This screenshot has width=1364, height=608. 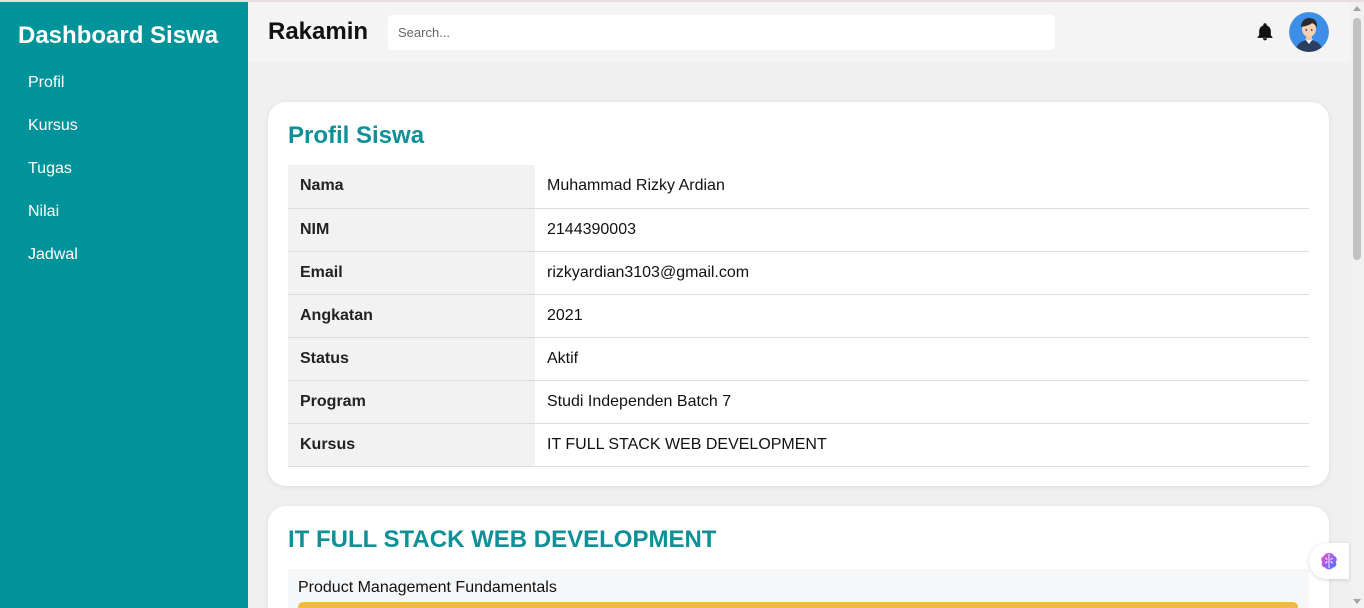 I want to click on profile-title: Profil Siswa, so click(x=356, y=135).